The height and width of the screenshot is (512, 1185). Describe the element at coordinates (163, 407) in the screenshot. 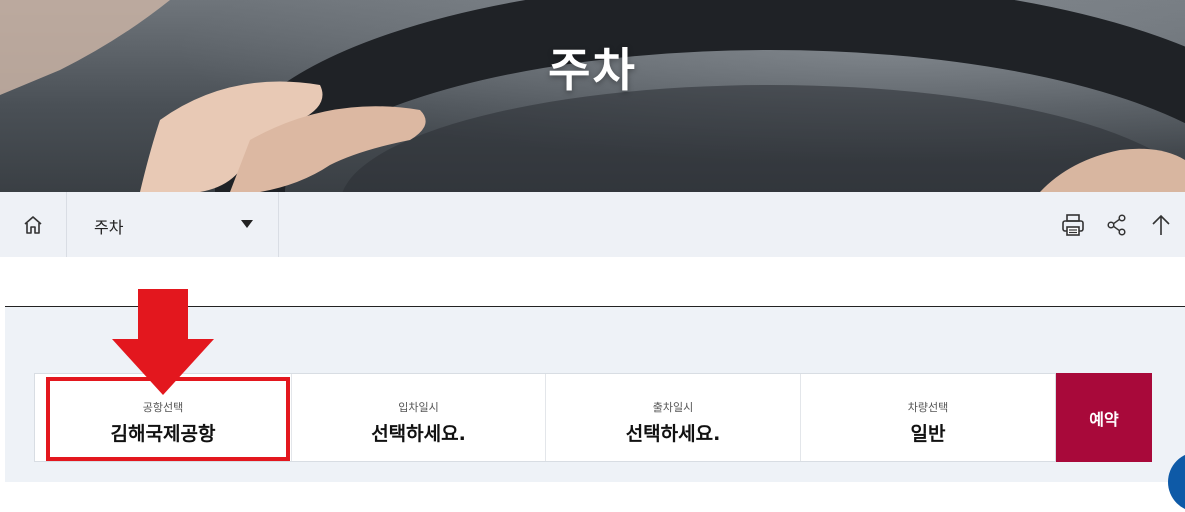

I see `airport-select-label: 공항선택` at that location.